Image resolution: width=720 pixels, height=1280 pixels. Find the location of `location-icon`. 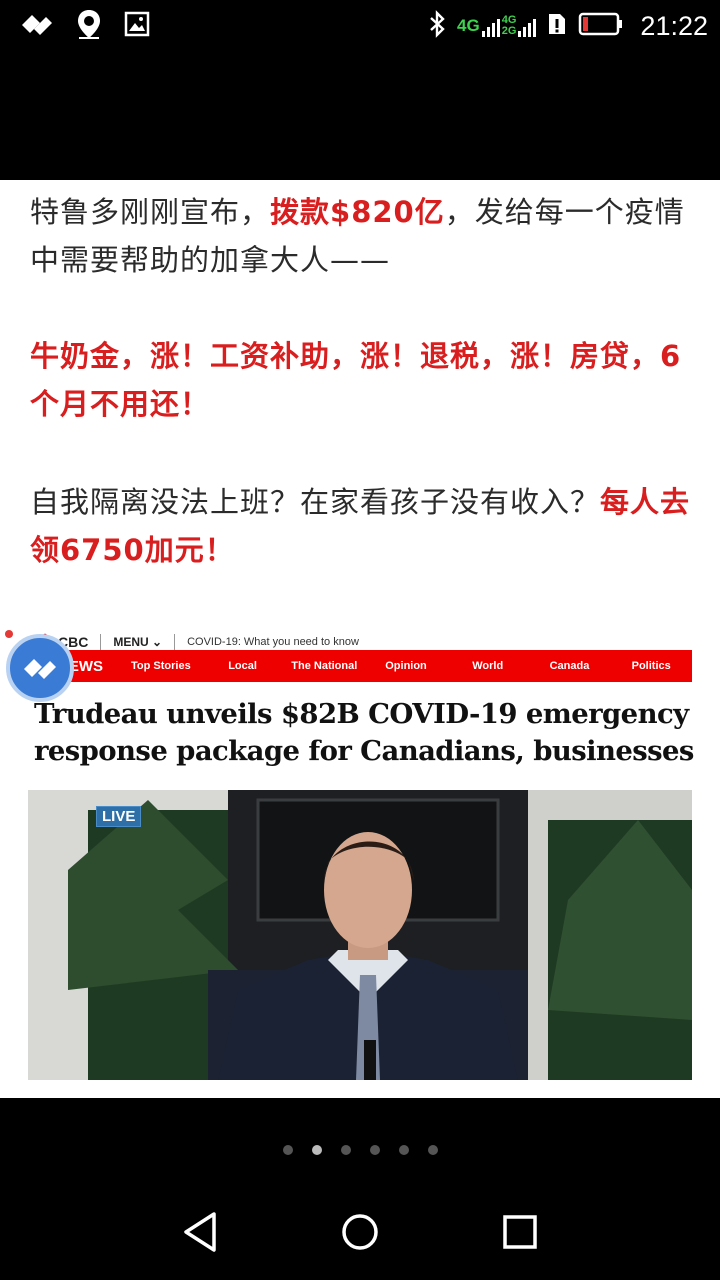

location-icon is located at coordinates (89, 26).